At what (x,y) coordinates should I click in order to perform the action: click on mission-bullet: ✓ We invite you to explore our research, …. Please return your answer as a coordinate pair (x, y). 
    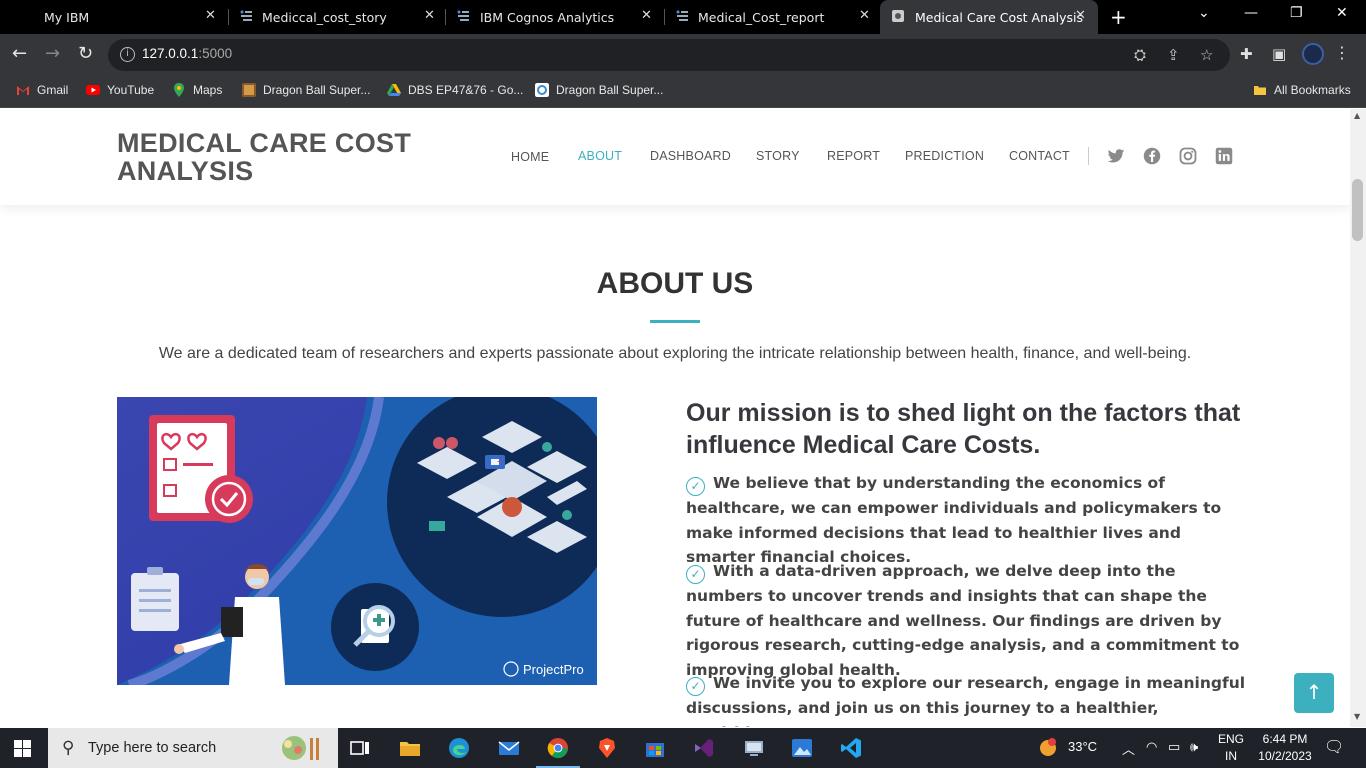
    Looking at the image, I should click on (966, 699).